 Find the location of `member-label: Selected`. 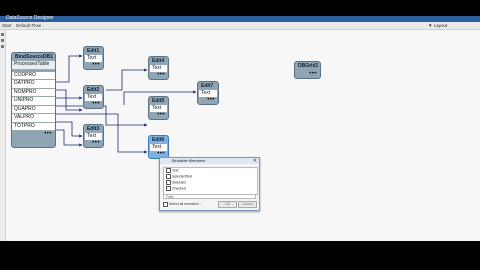

member-label: Selected is located at coordinates (179, 182).